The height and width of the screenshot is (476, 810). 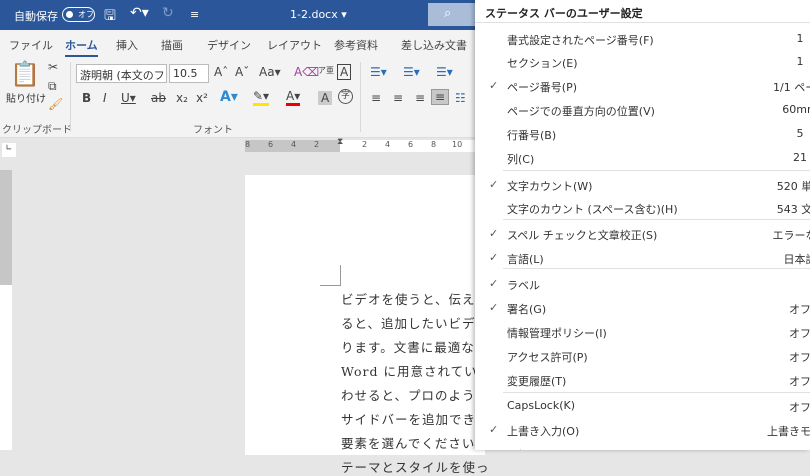 I want to click on strikethrough-icon: ab, so click(x=158, y=98).